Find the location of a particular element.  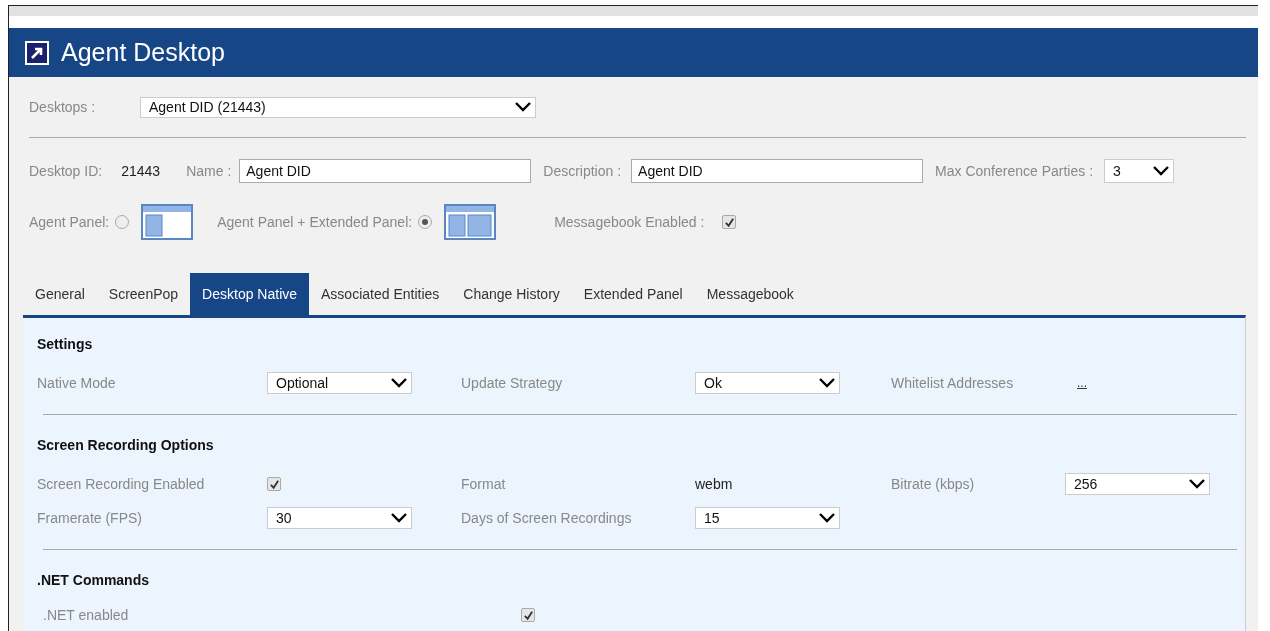

desktop-id-label: Desktop ID: is located at coordinates (66, 171).